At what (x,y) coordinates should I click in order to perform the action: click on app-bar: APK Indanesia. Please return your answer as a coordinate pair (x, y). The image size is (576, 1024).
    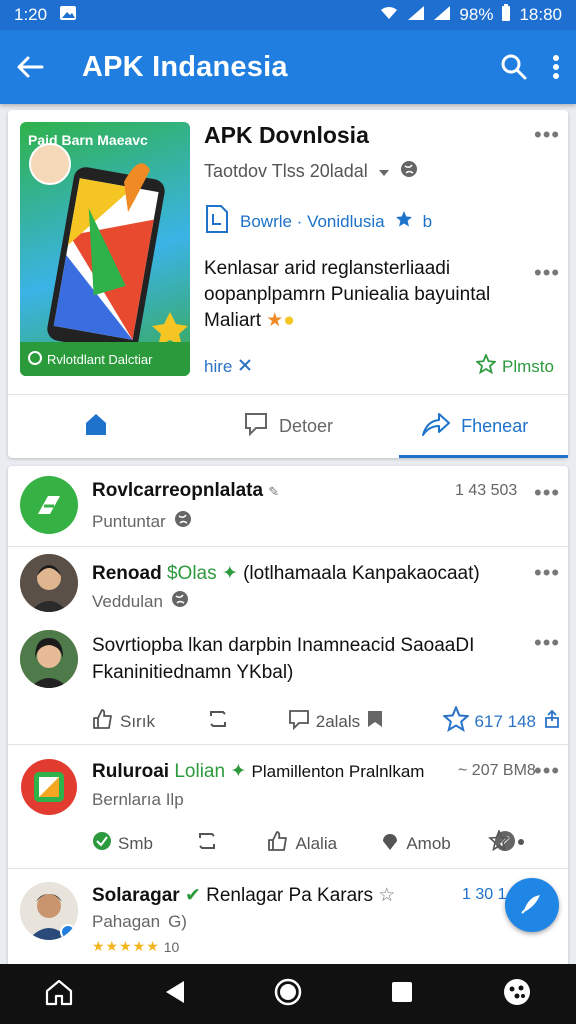
    Looking at the image, I should click on (288, 67).